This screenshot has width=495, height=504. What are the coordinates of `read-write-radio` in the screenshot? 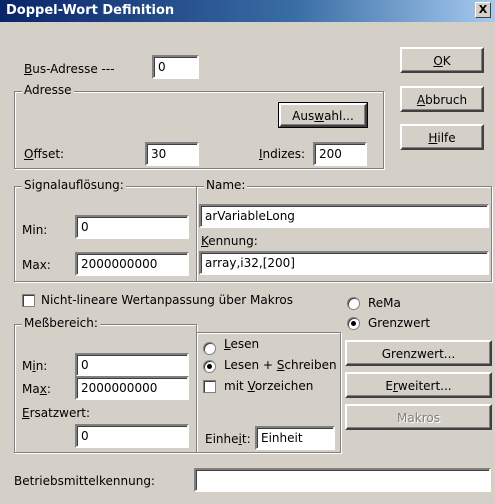 It's located at (209, 366).